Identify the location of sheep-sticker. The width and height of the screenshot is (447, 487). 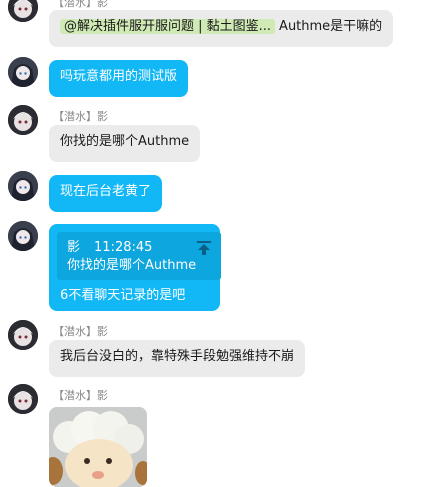
(98, 447).